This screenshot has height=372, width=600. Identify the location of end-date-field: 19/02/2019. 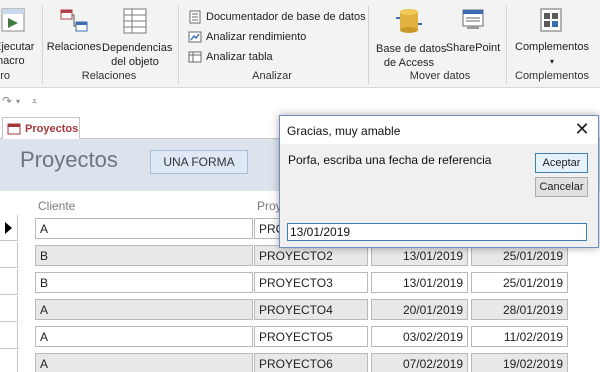
(519, 362).